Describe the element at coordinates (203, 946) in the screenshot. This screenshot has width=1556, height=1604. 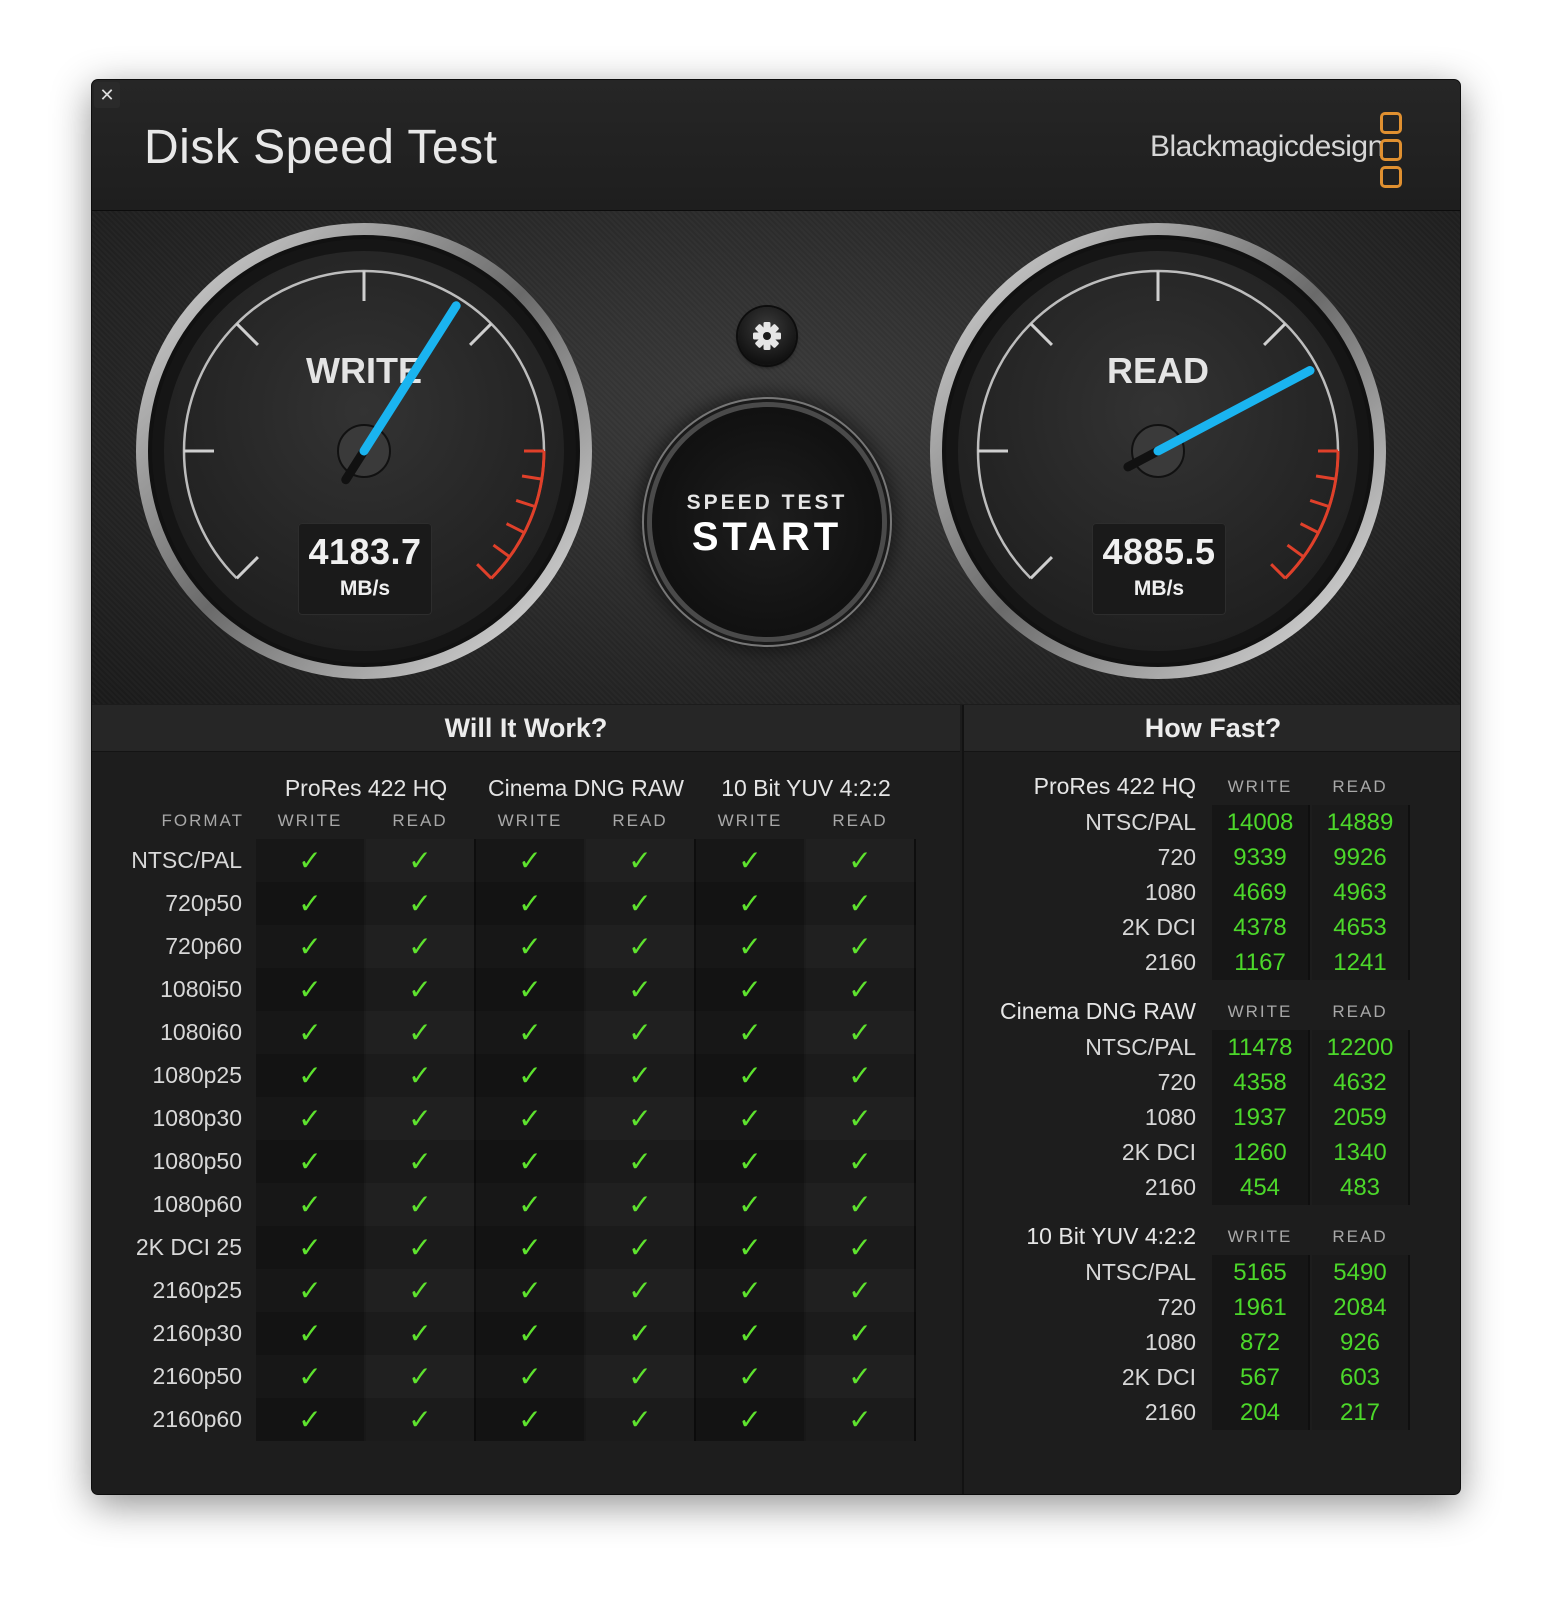
I see `format-label: 720p60` at that location.